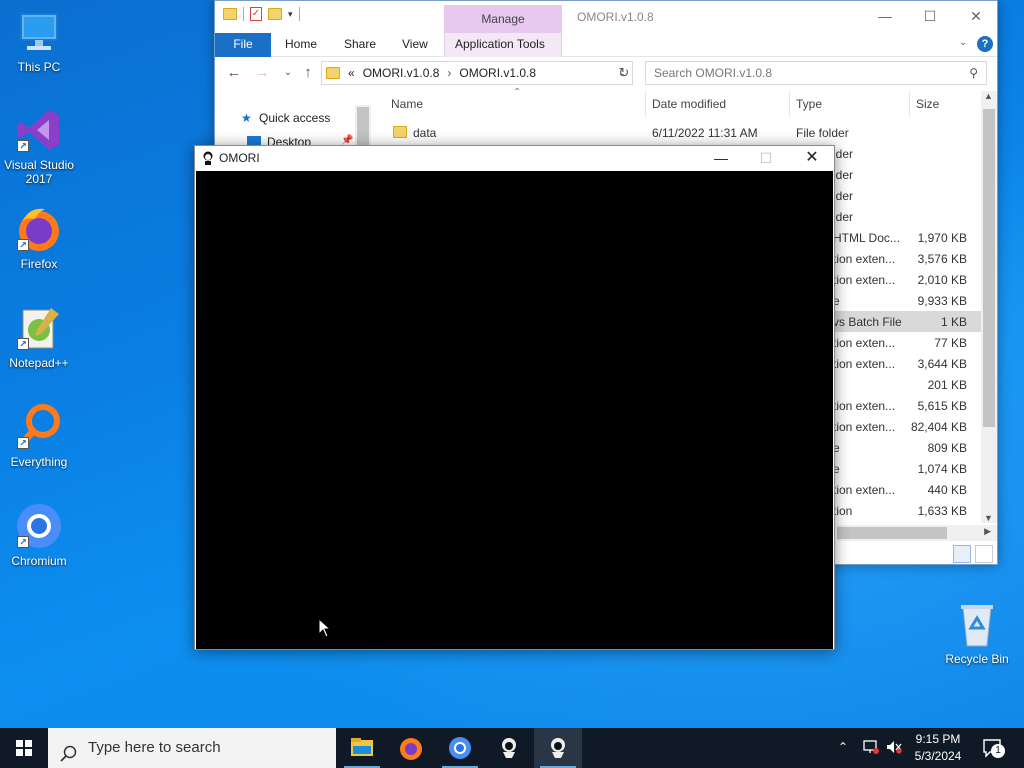  What do you see at coordinates (449, 73) in the screenshot?
I see `breadcrumb-chevron-icon: ›` at bounding box center [449, 73].